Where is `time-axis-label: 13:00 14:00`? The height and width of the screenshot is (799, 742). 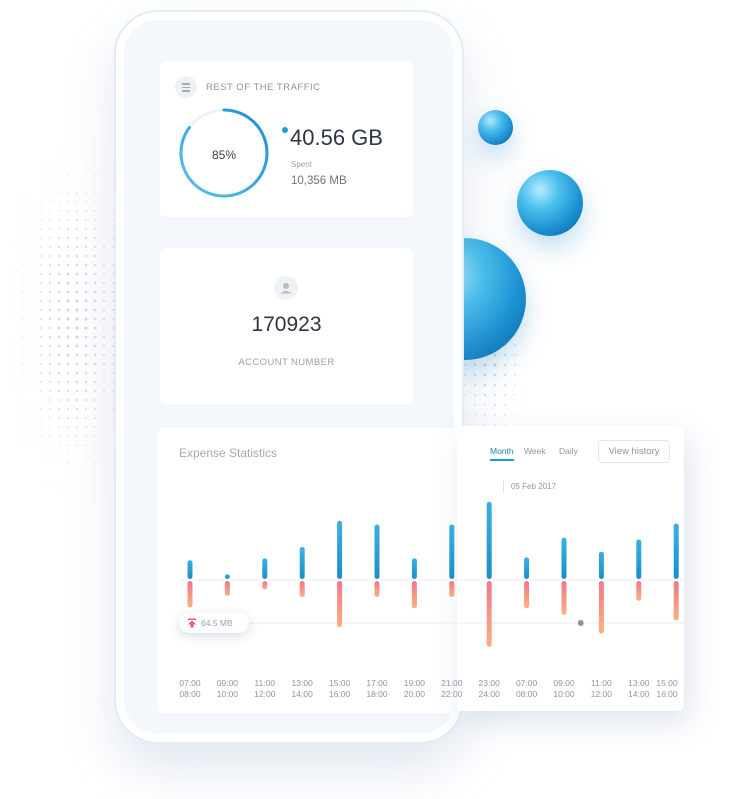
time-axis-label: 13:00 14:00 is located at coordinates (302, 688).